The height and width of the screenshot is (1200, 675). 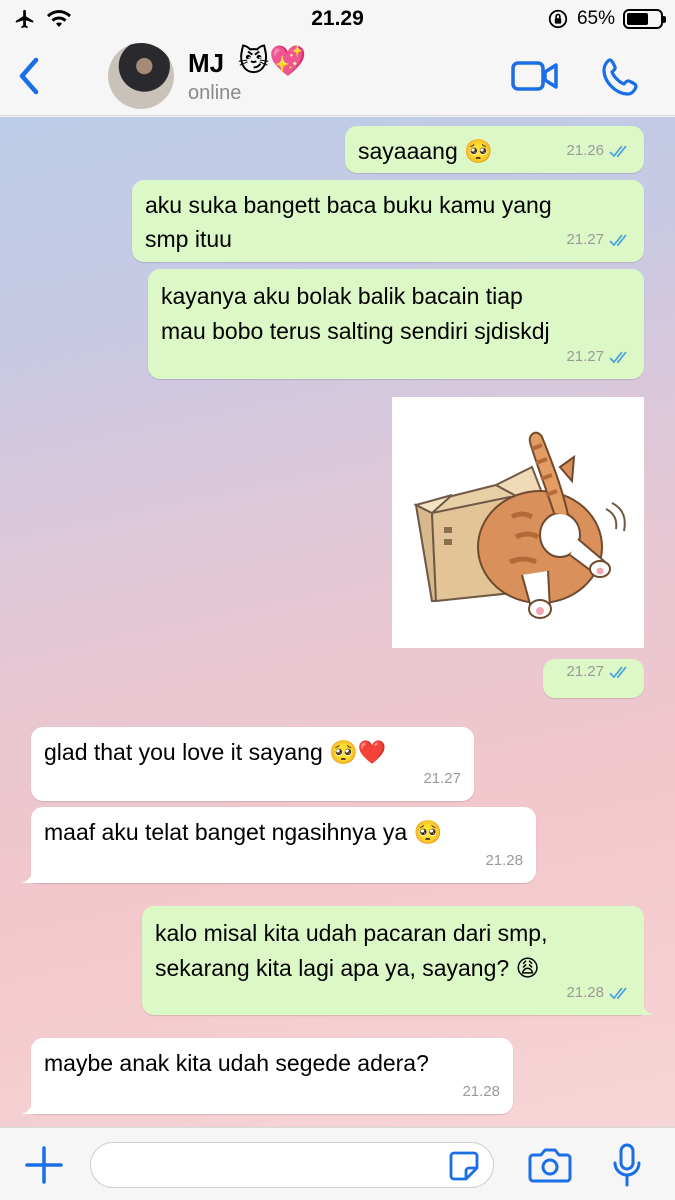 What do you see at coordinates (535, 76) in the screenshot?
I see `video-call-icon` at bounding box center [535, 76].